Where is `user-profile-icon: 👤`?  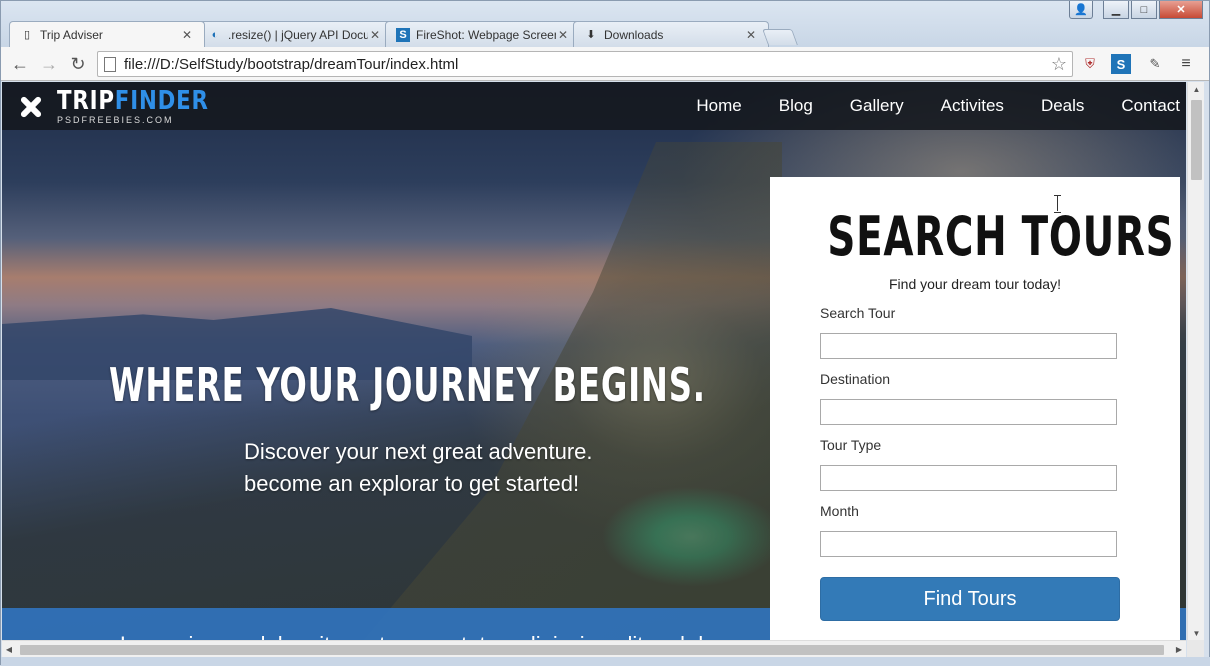
user-profile-icon: 👤 is located at coordinates (1081, 10).